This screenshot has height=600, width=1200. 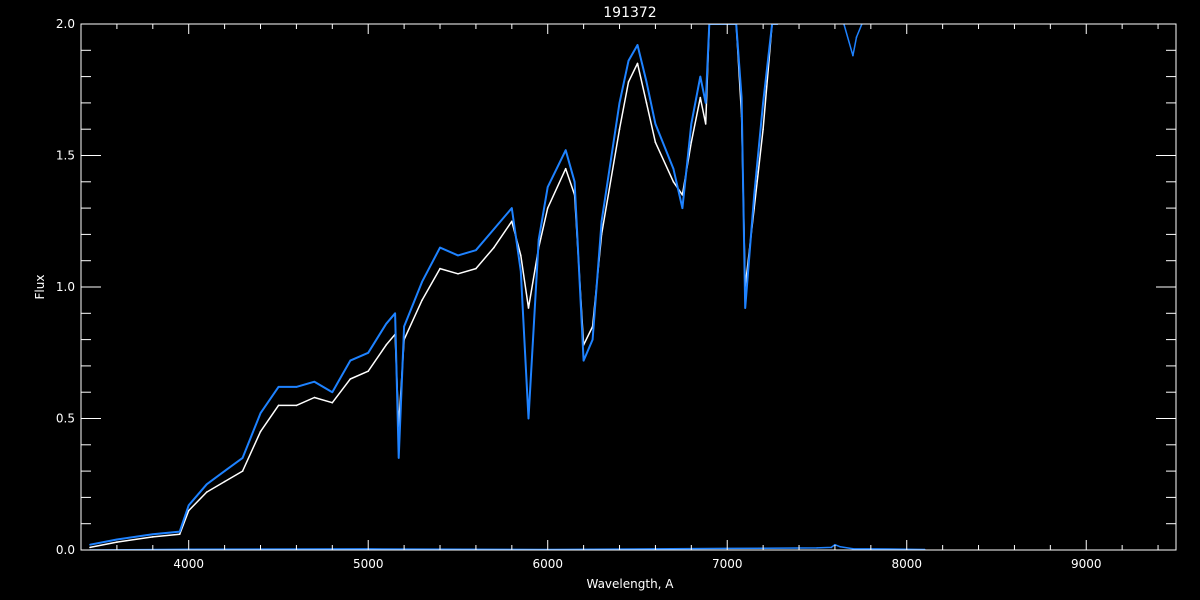 I want to click on chart-title: 191372, so click(x=629, y=13).